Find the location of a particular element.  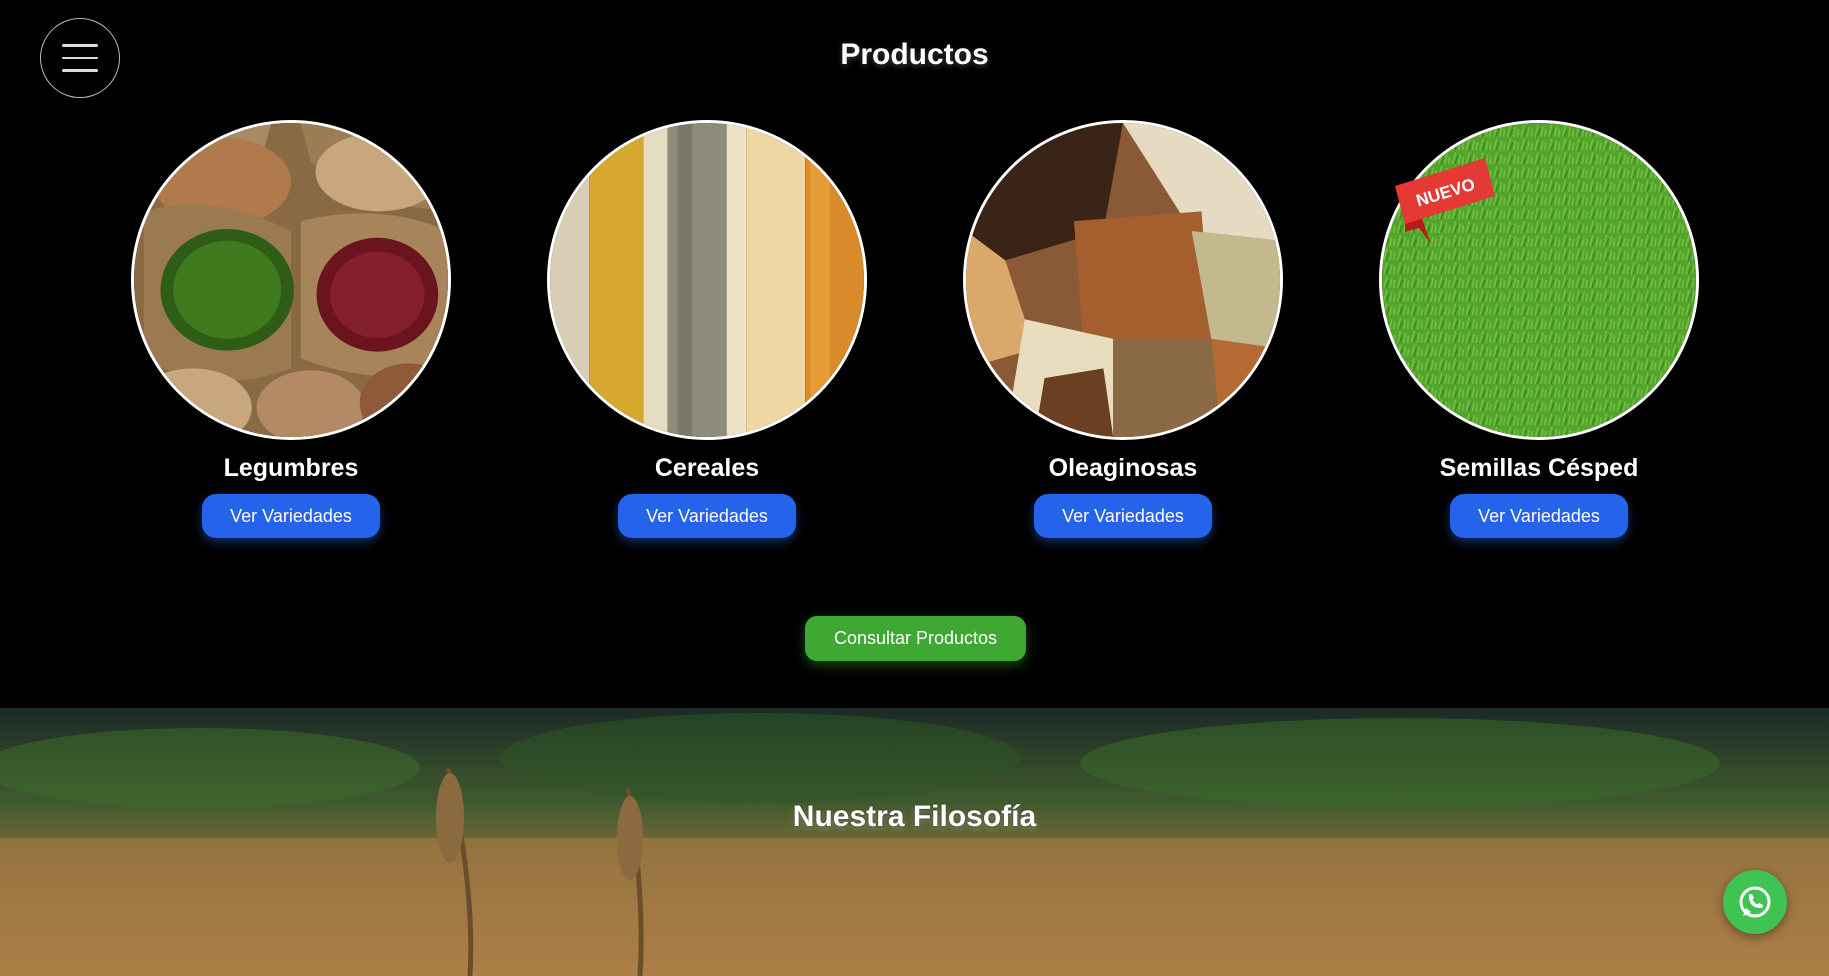

product-card-cereales: Cereales Ver Variedades is located at coordinates (707, 329).